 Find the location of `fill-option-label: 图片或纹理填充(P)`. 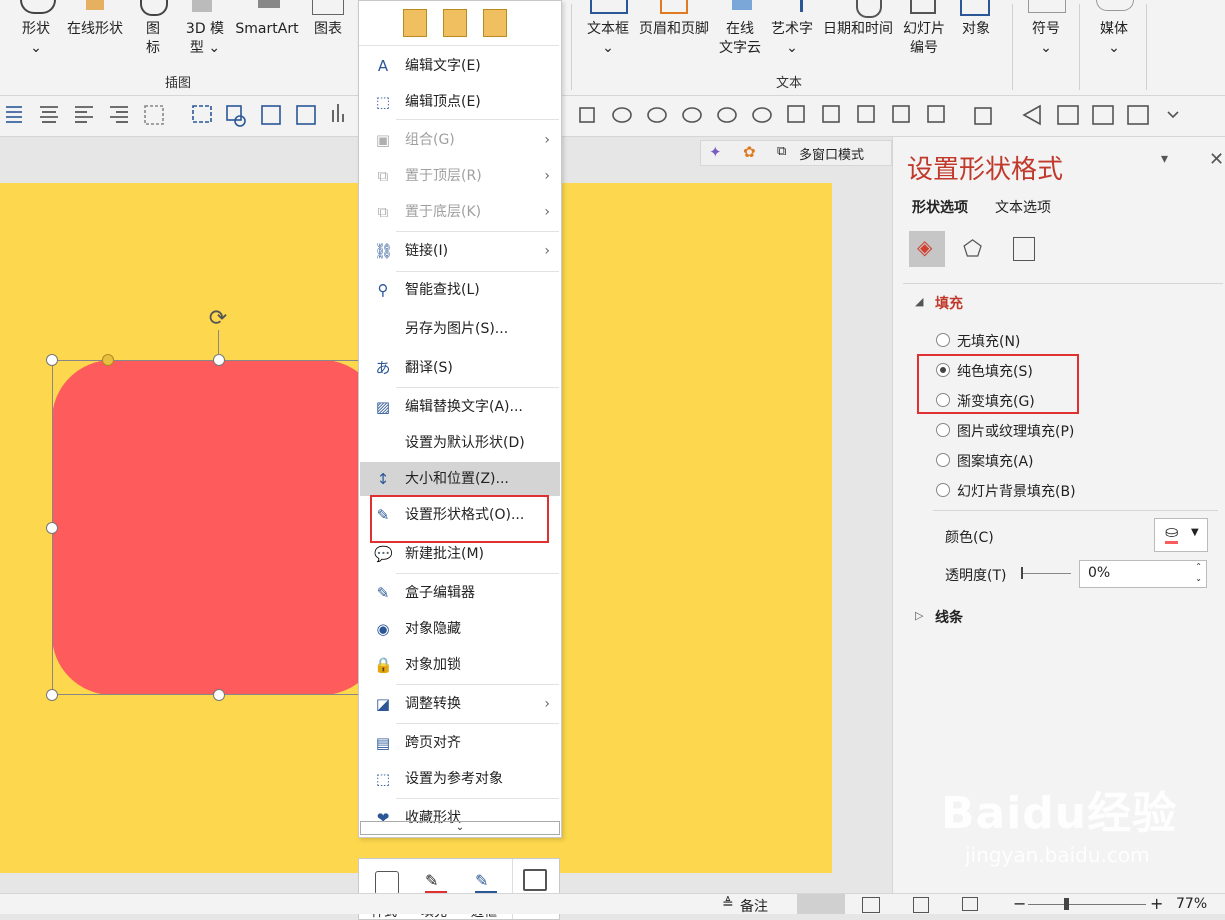

fill-option-label: 图片或纹理填充(P) is located at coordinates (1015, 431).